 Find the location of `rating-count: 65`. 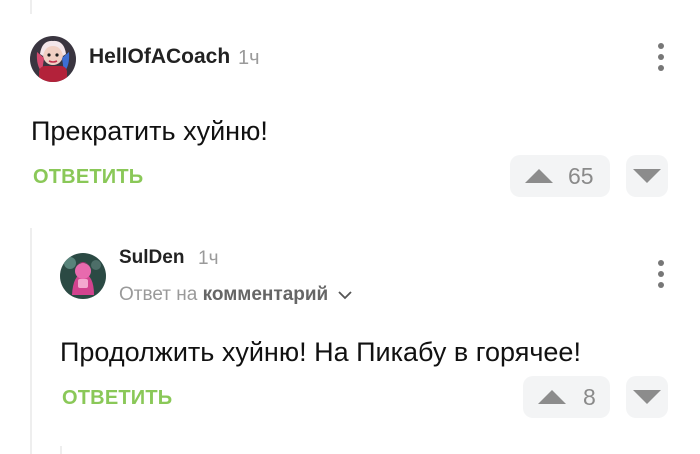

rating-count: 65 is located at coordinates (581, 175).